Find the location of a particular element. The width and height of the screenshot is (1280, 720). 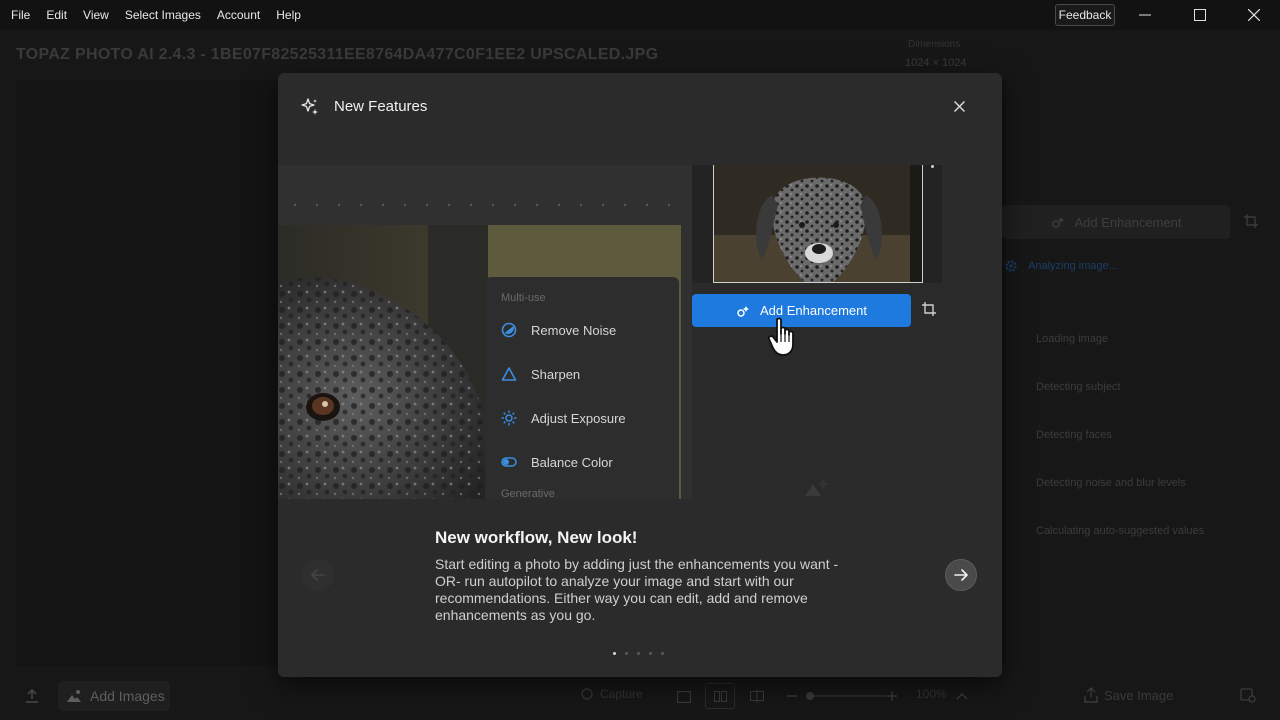

arrow-left-icon is located at coordinates (318, 575).